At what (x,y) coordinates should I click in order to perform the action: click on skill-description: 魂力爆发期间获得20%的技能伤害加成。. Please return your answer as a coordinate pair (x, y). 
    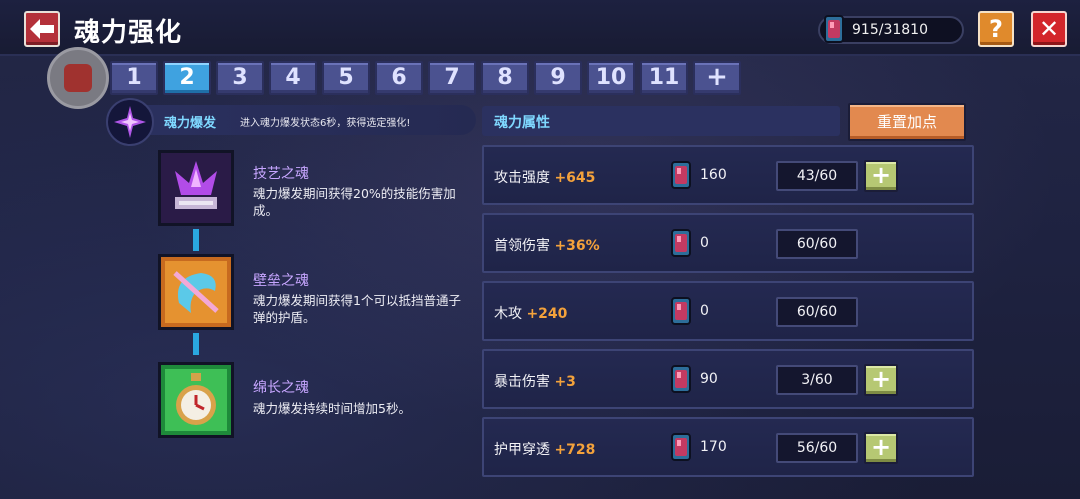
    Looking at the image, I should click on (354, 202).